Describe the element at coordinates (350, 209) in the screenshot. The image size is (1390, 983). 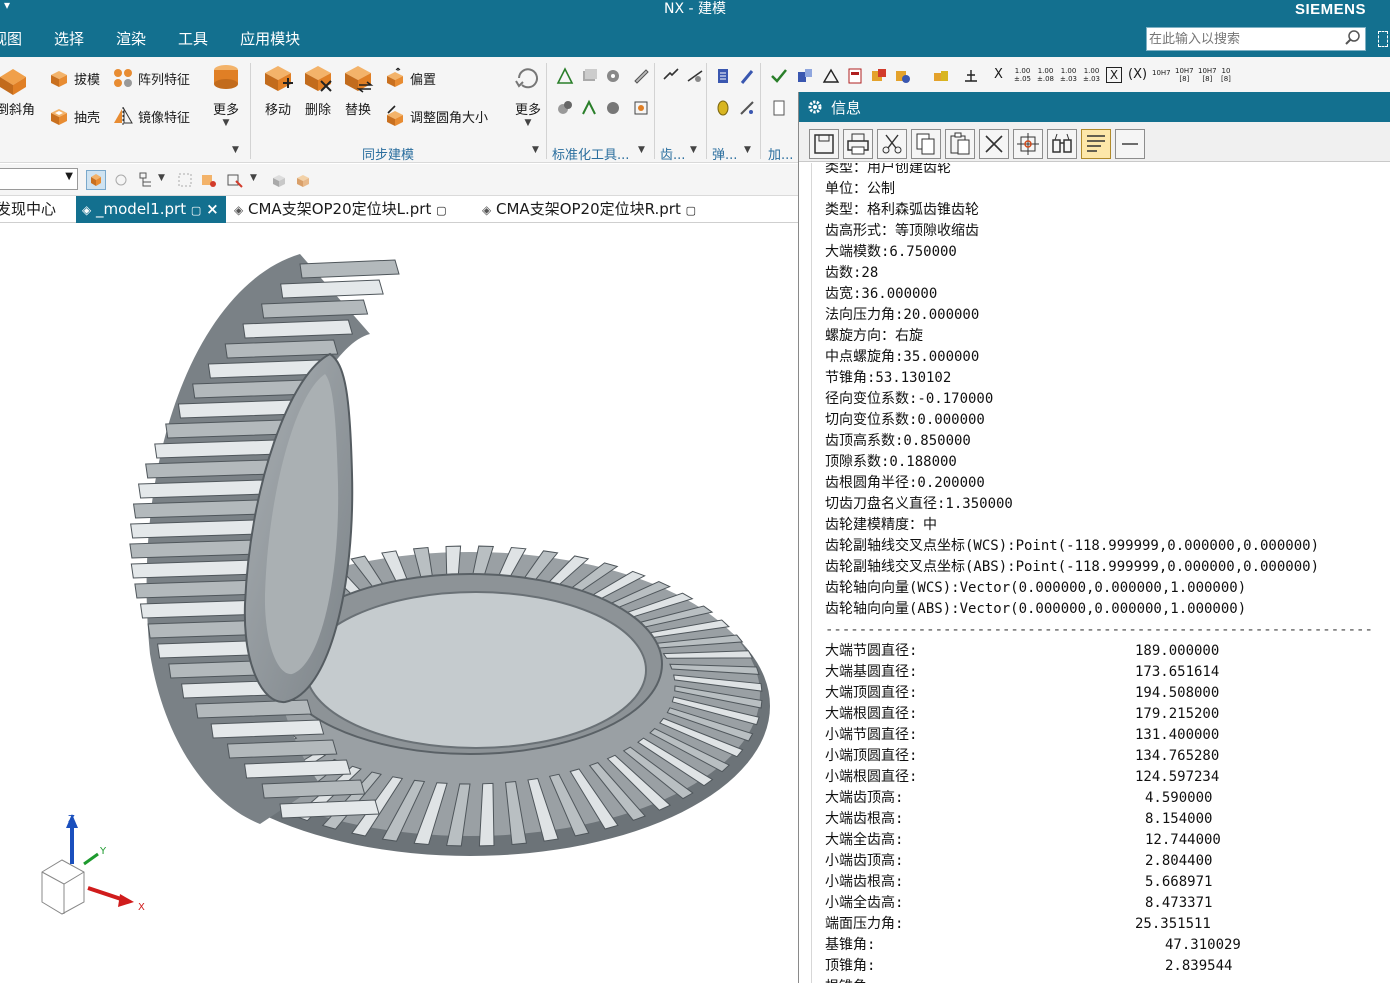
I see `tab-cma-l: ◈ CMA支架OP20定位块L.prt ▢` at that location.